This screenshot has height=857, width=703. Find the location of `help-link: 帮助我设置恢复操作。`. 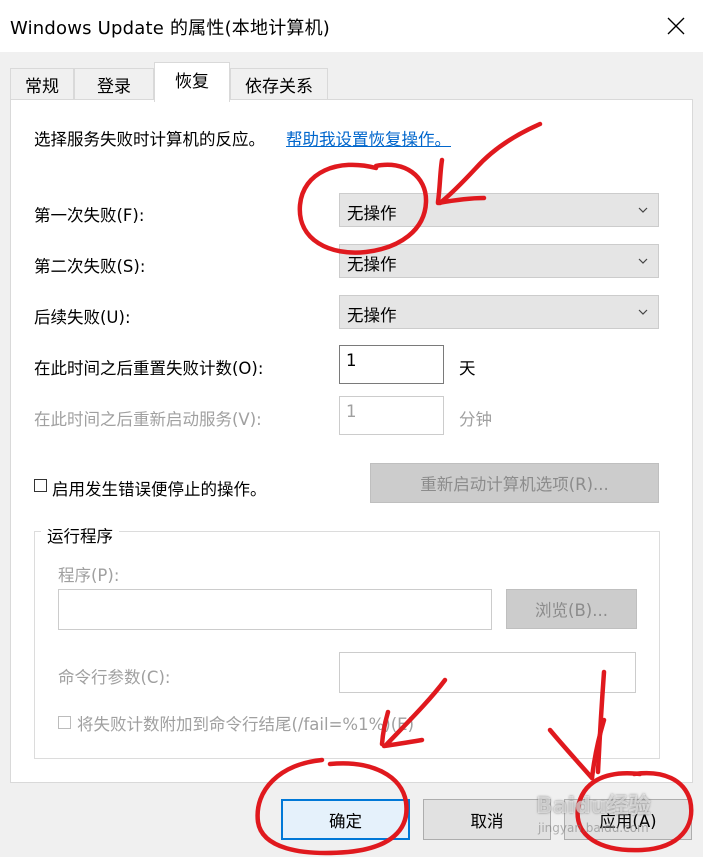

help-link: 帮助我设置恢复操作。 is located at coordinates (368, 138).